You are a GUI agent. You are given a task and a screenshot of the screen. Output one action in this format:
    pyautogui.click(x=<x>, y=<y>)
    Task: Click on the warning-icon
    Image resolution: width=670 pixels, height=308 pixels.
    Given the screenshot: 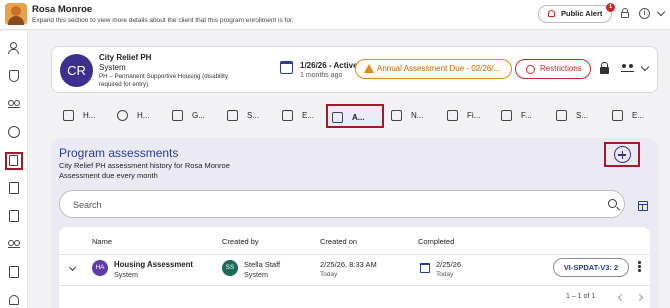 What is the action you would take?
    pyautogui.click(x=369, y=68)
    